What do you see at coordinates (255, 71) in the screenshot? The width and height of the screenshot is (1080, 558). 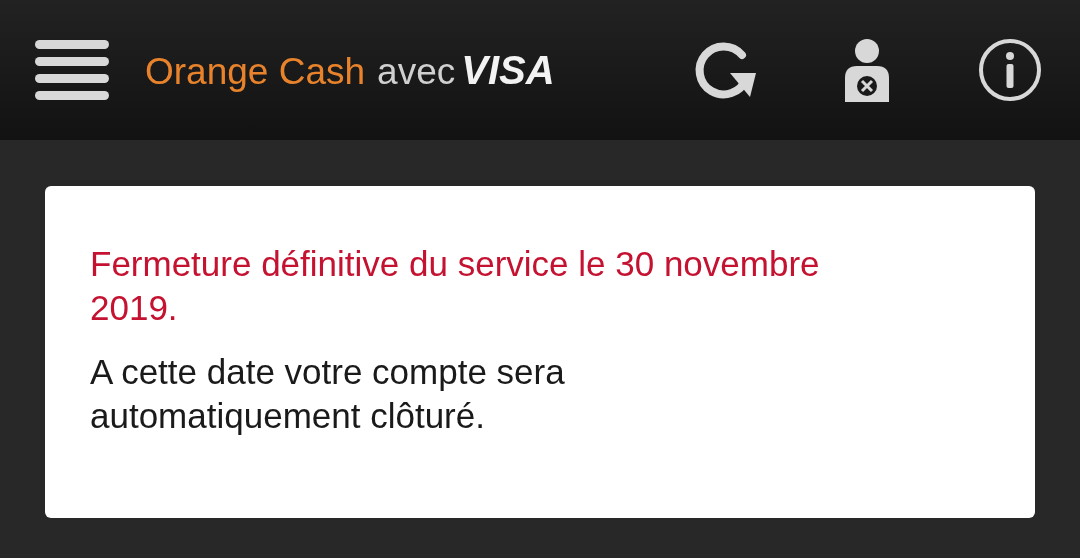 I see `app-title: Orange Cash` at bounding box center [255, 71].